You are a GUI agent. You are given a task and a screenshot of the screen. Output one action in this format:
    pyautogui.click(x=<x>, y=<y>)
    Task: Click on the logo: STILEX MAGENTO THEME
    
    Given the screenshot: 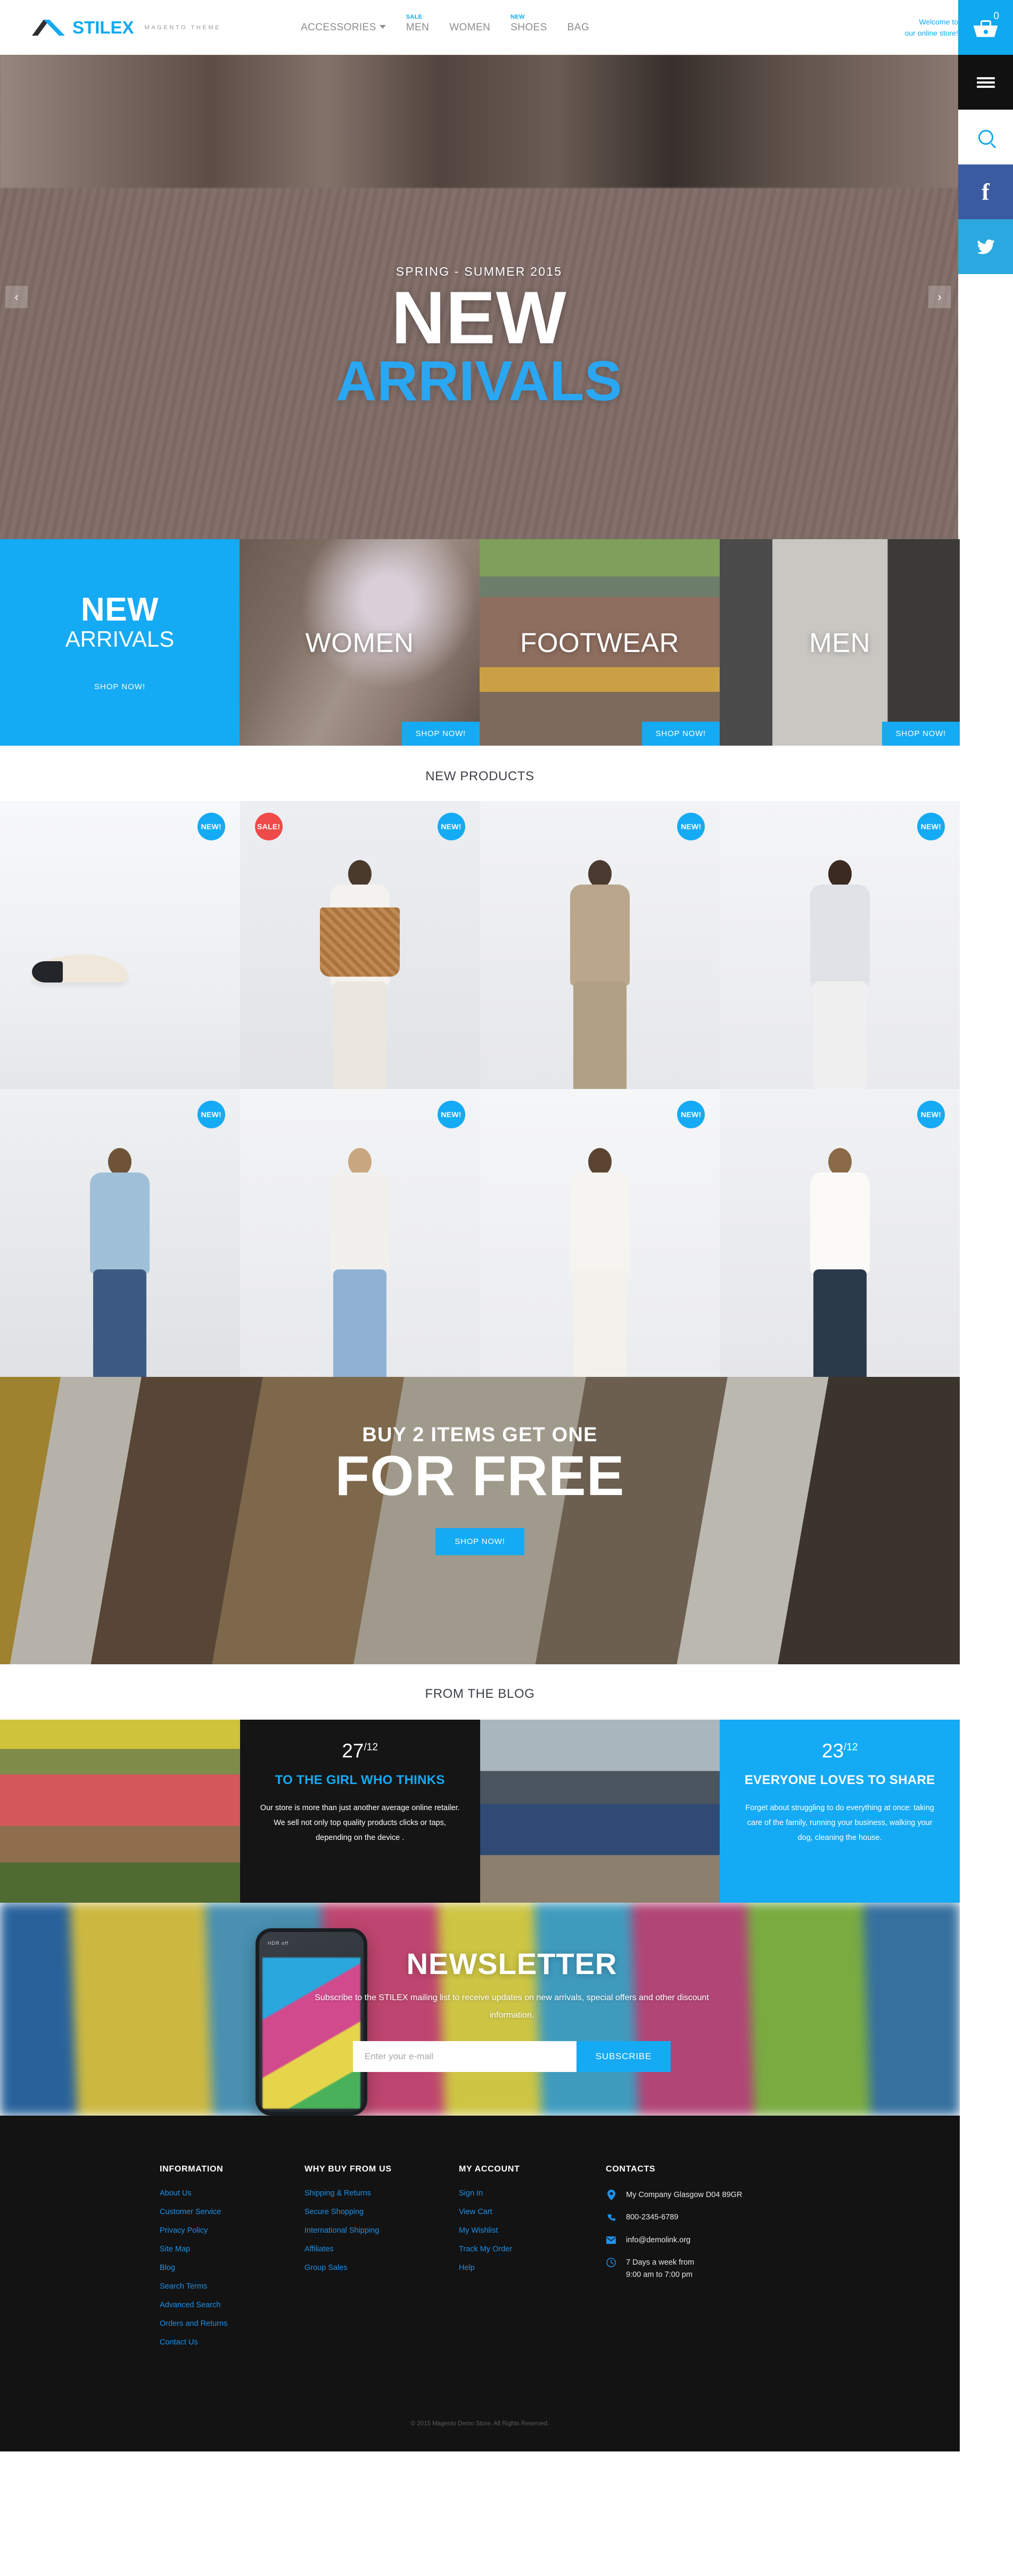 What is the action you would take?
    pyautogui.click(x=127, y=27)
    